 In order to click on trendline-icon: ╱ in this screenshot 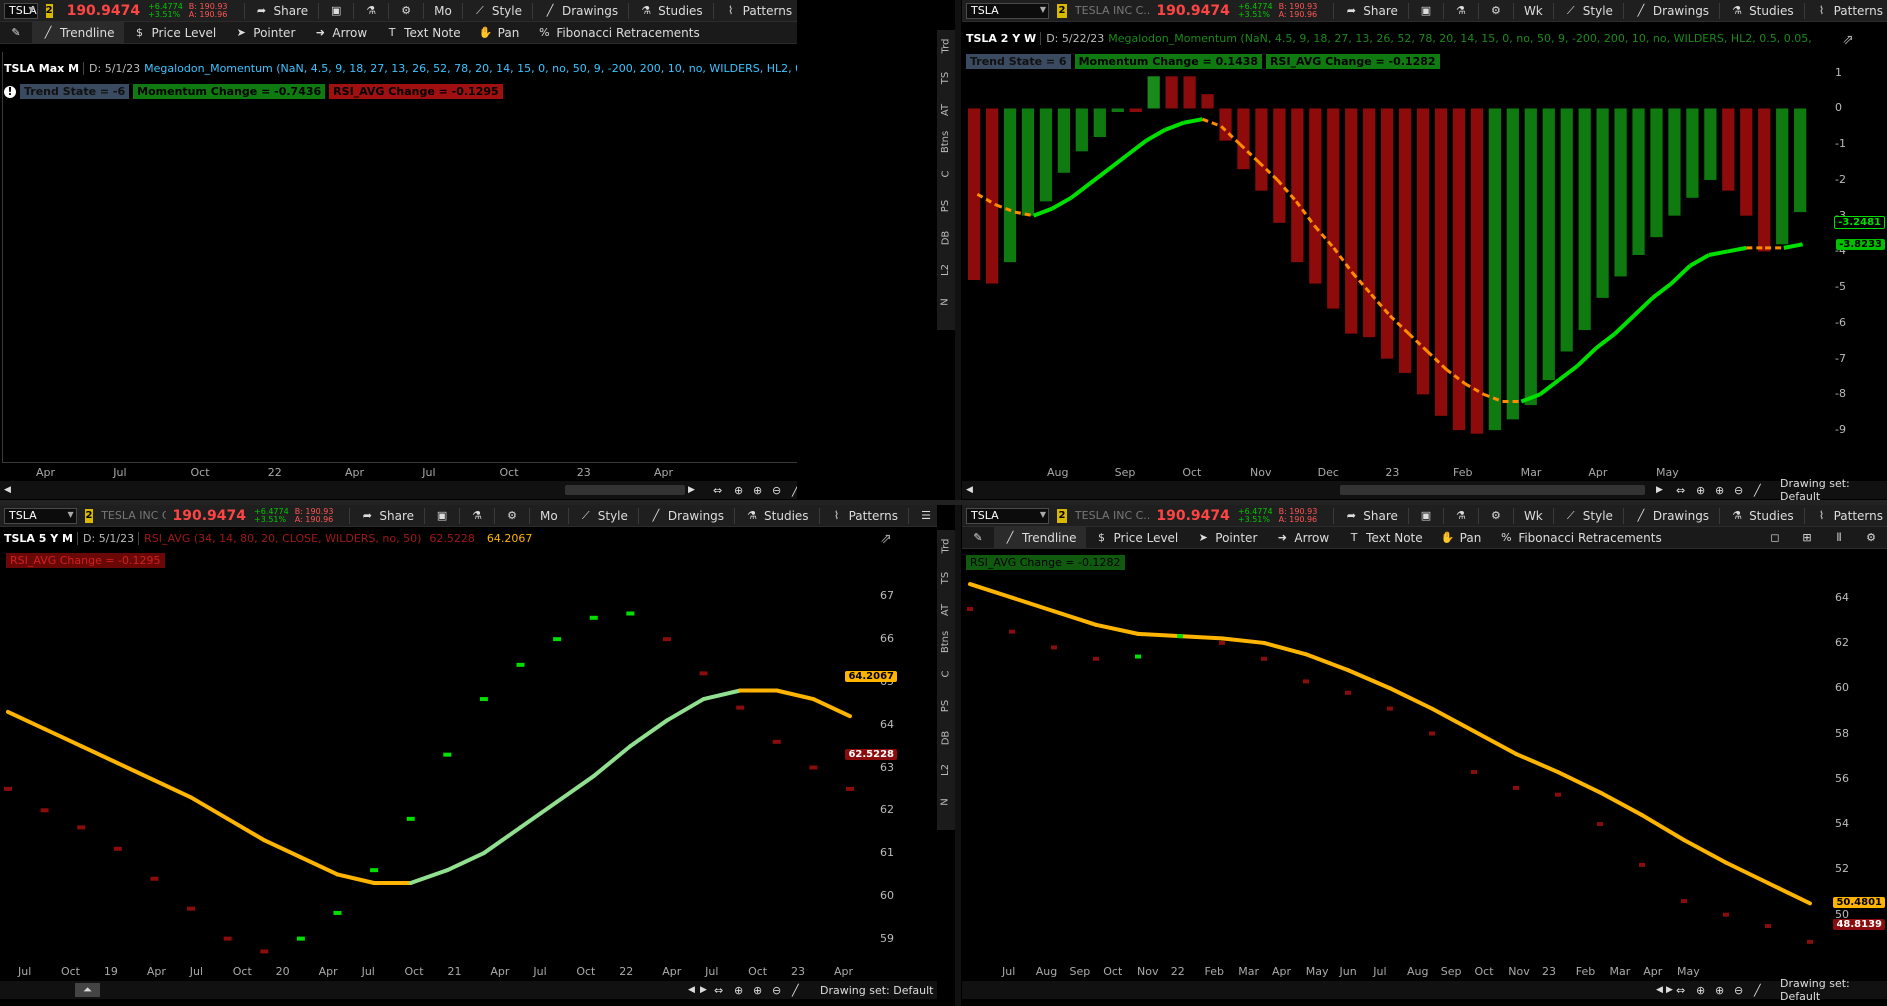, I will do `click(48, 32)`.